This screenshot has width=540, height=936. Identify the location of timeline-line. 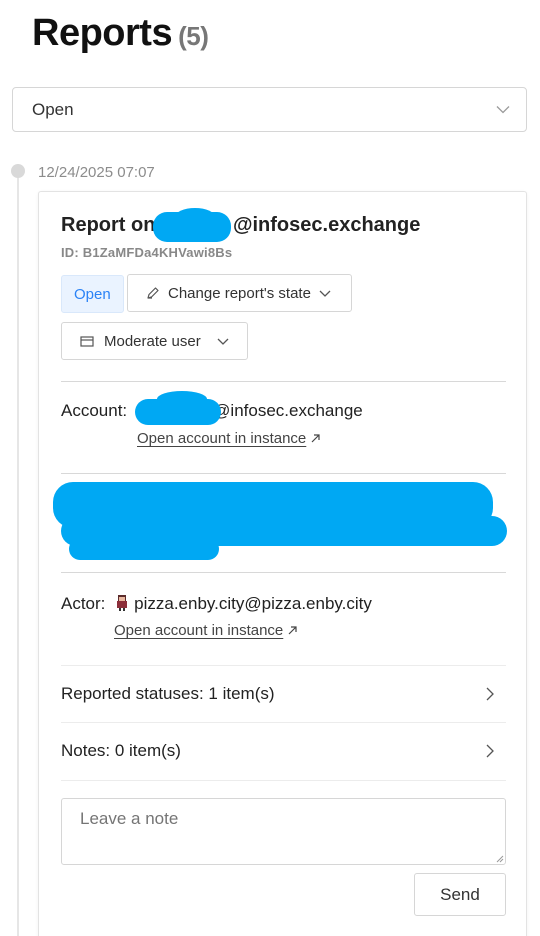
(18, 554).